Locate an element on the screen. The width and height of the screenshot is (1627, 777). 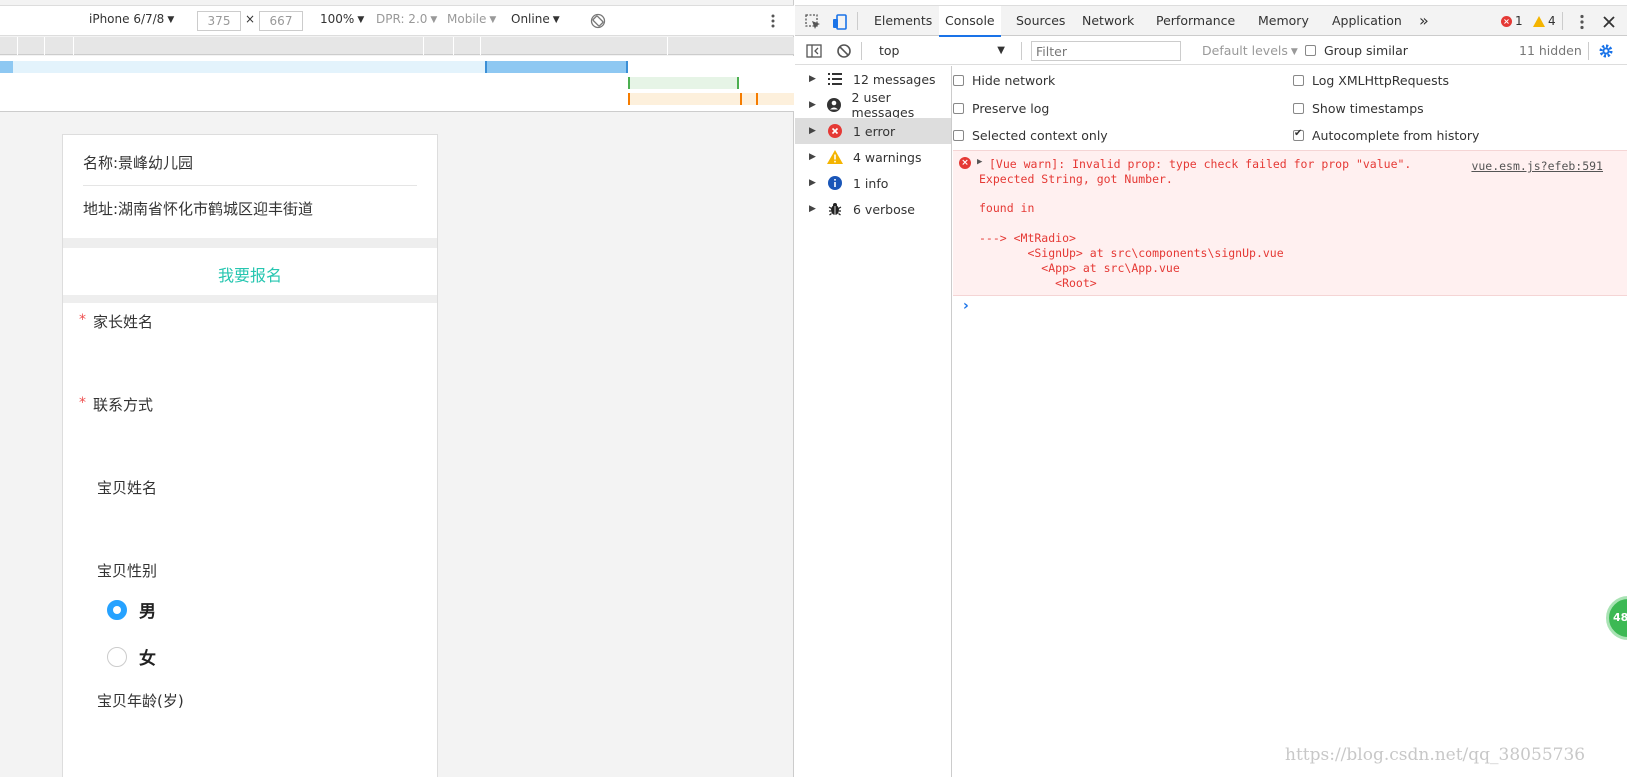
parent-name-input is located at coordinates (250, 359).